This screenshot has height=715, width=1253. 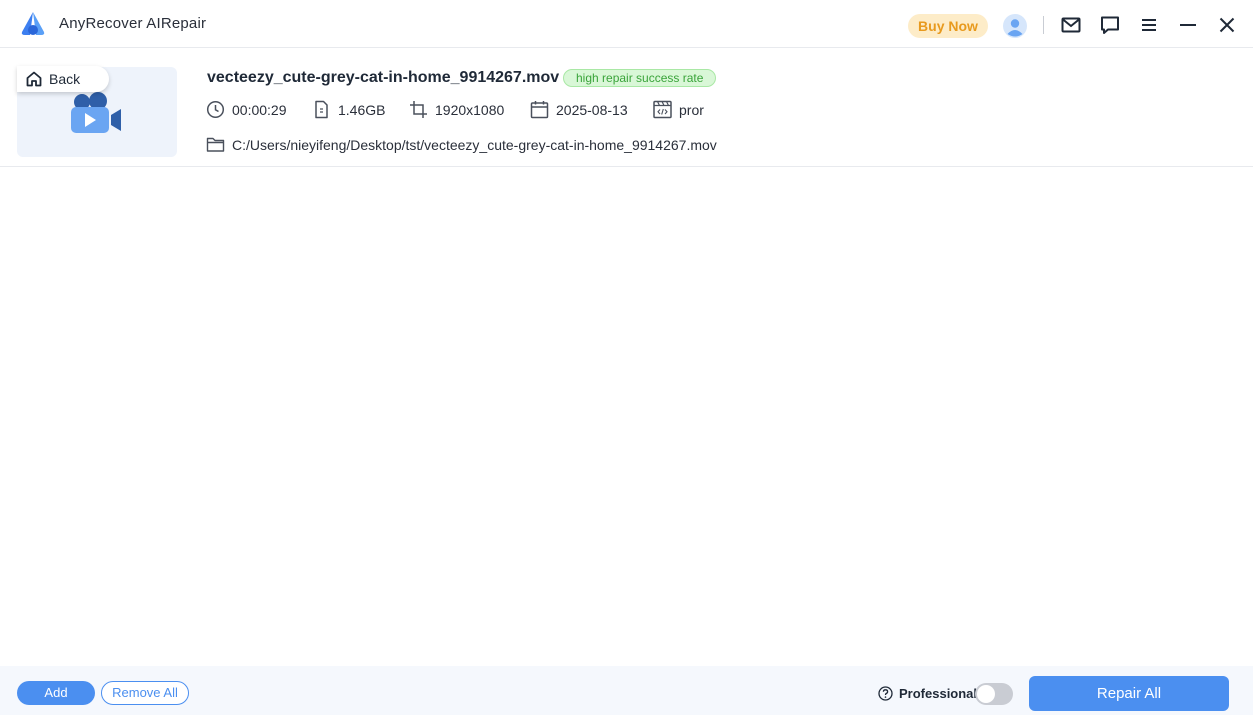 What do you see at coordinates (1188, 25) in the screenshot?
I see `minimize-icon` at bounding box center [1188, 25].